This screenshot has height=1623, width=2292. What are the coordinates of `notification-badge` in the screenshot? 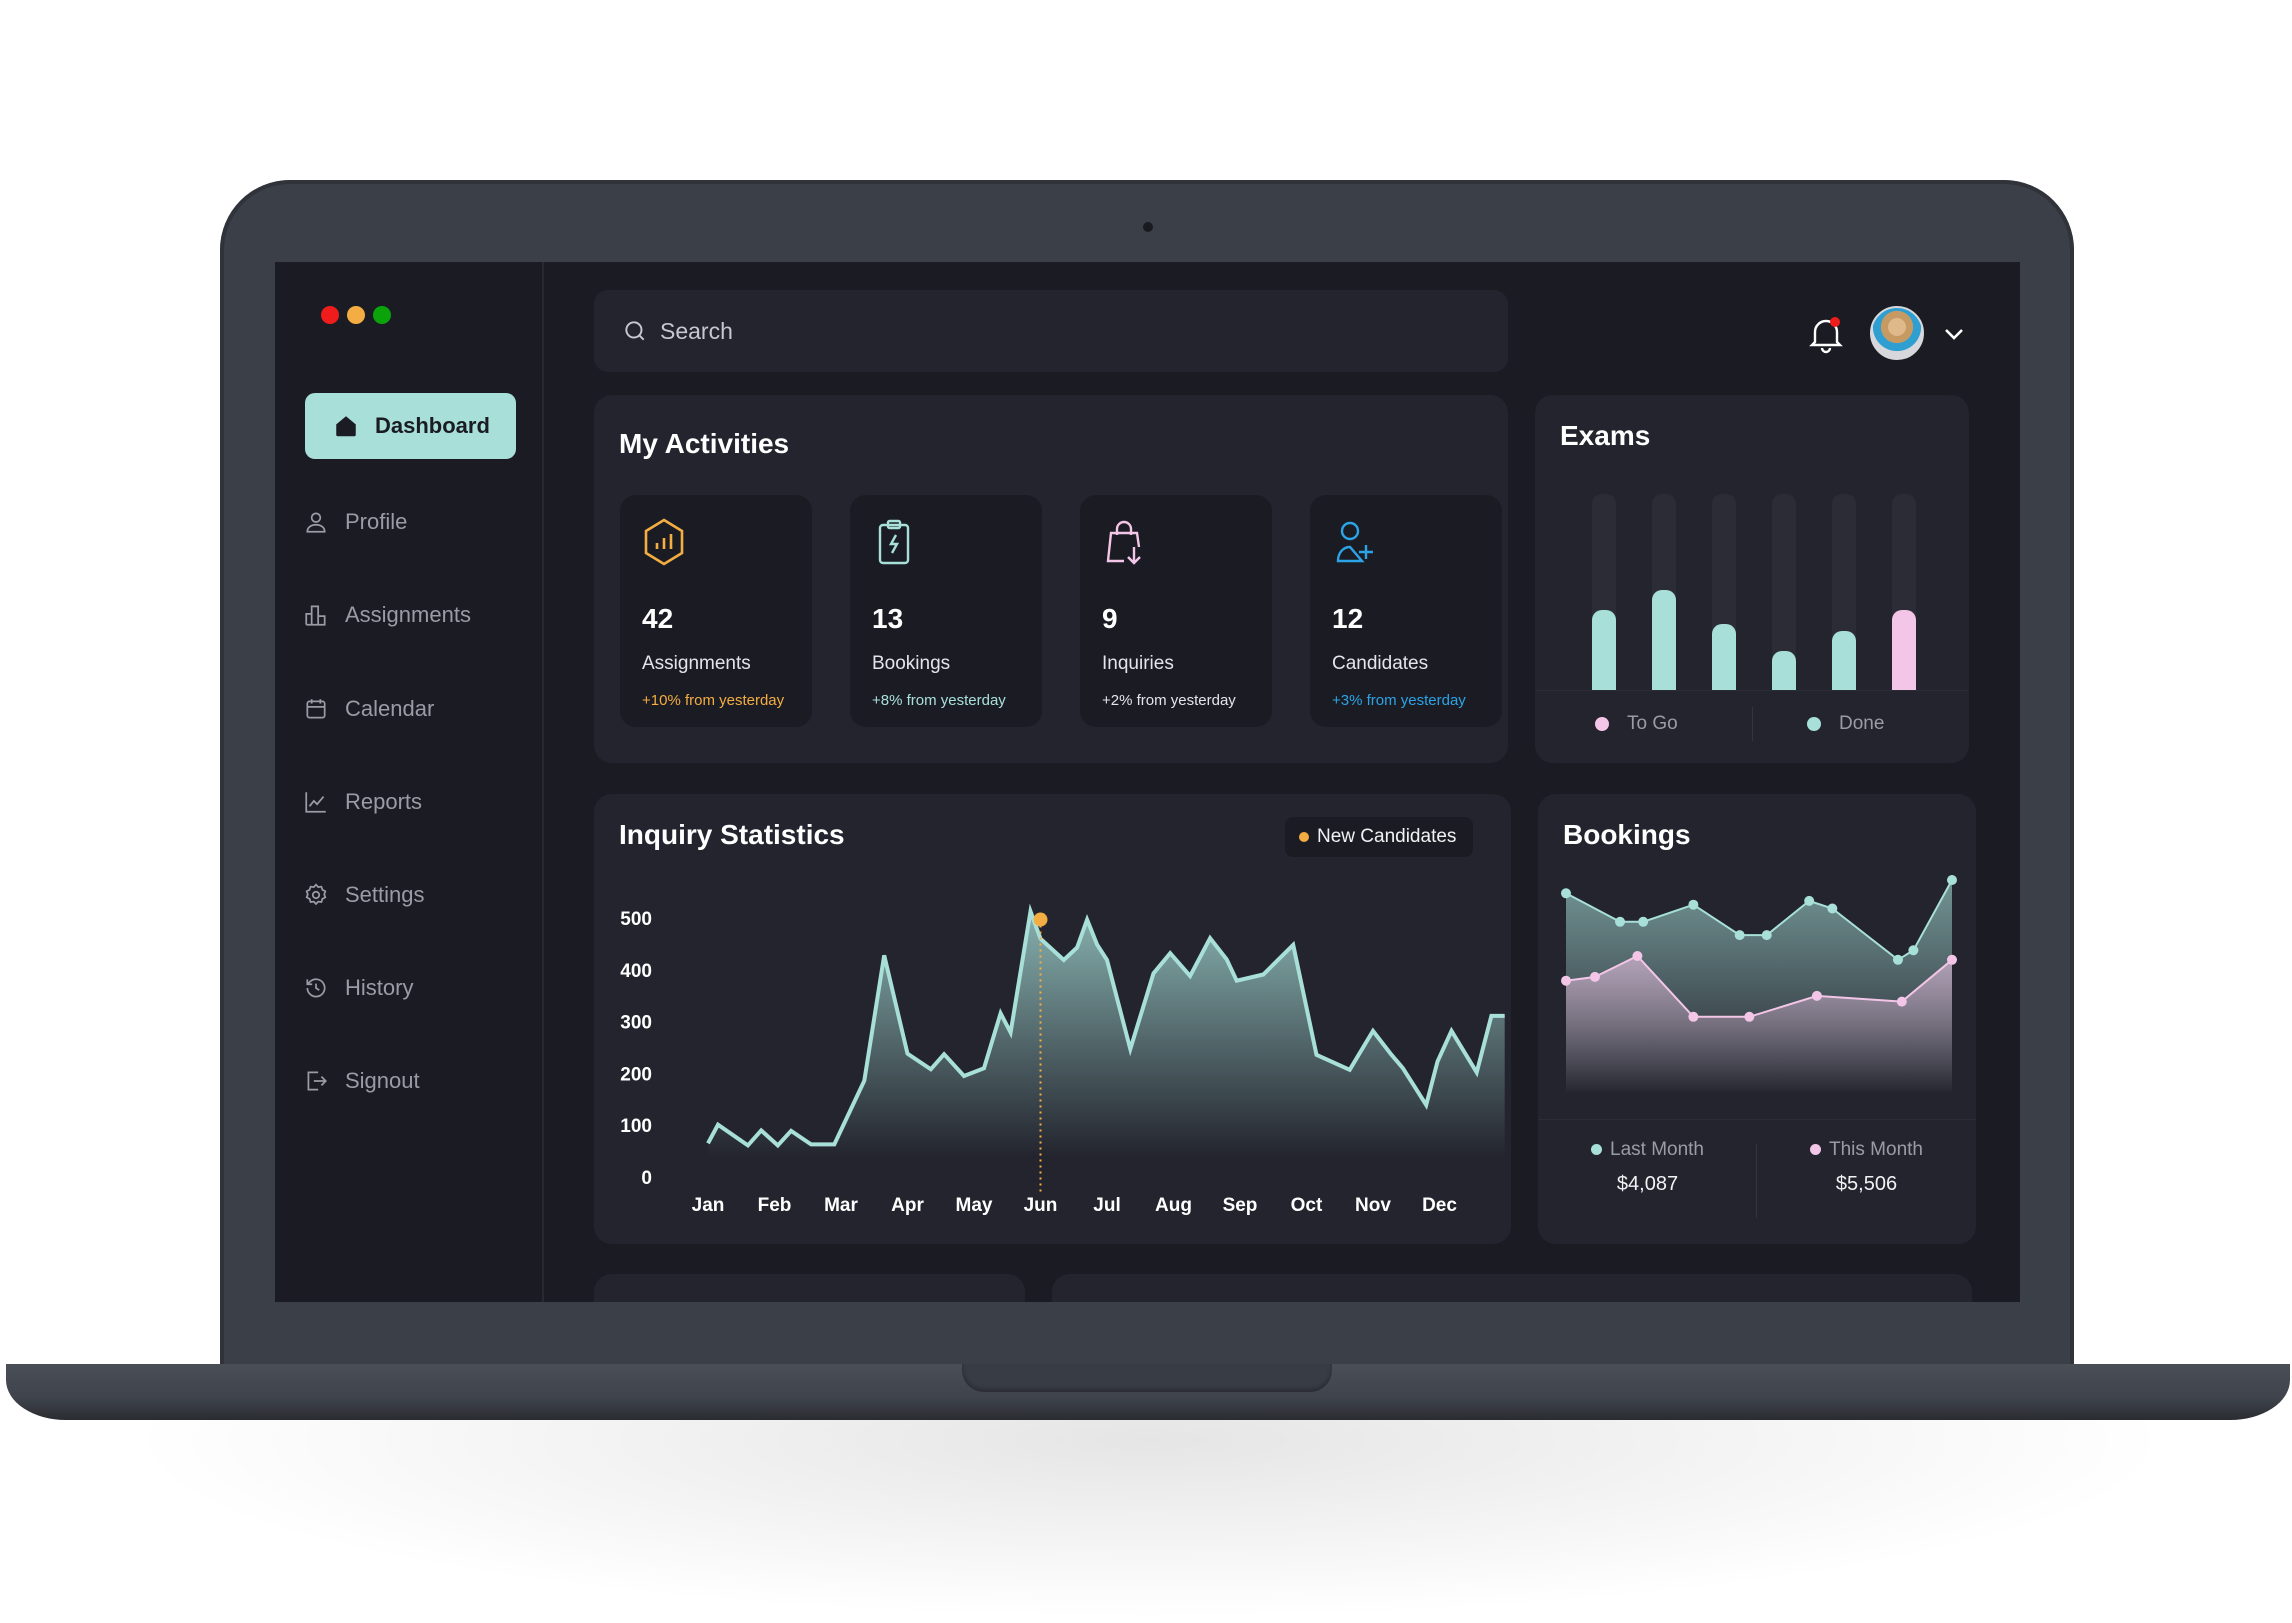 It's located at (1835, 322).